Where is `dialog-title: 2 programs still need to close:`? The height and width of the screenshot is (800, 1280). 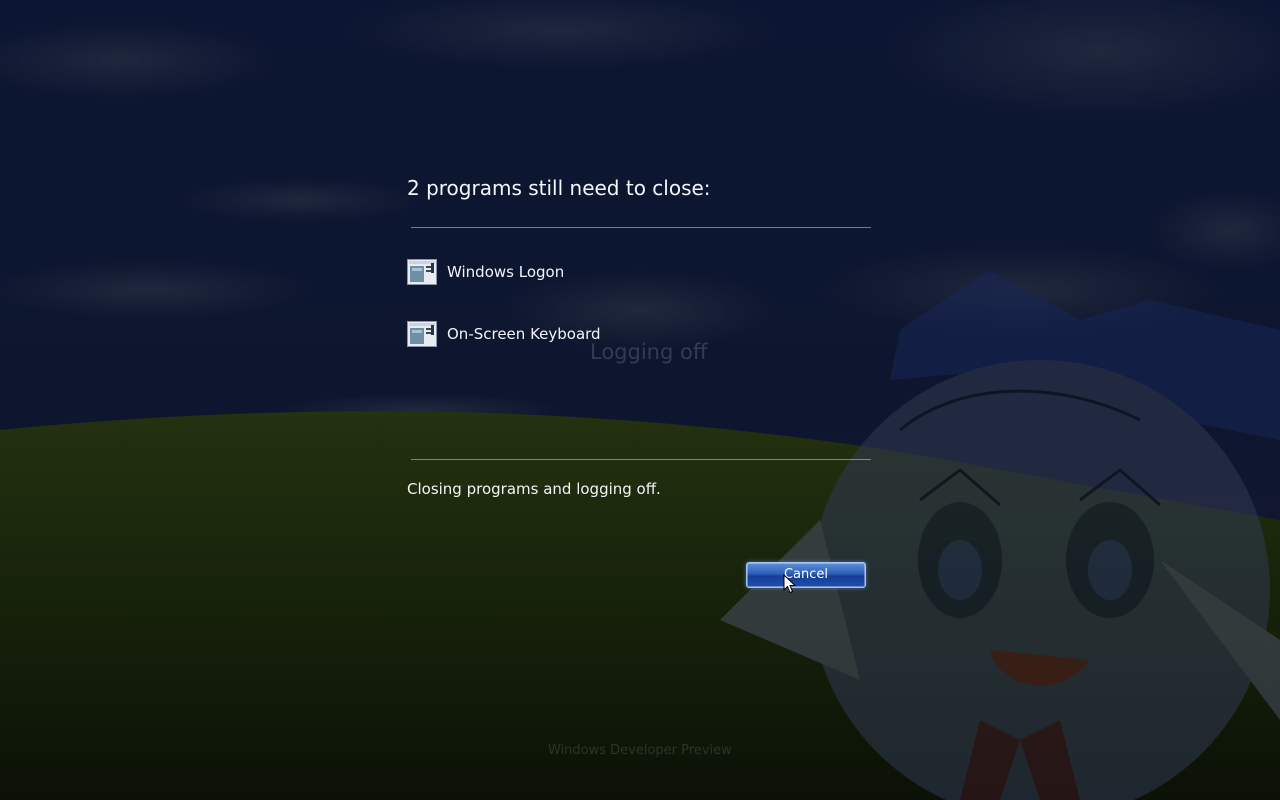
dialog-title: 2 programs still need to close: is located at coordinates (559, 188).